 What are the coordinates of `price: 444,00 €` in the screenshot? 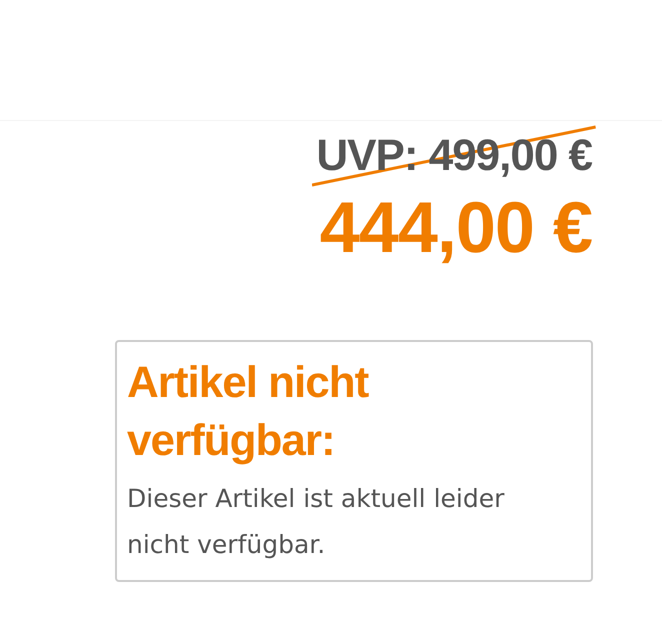 It's located at (456, 228).